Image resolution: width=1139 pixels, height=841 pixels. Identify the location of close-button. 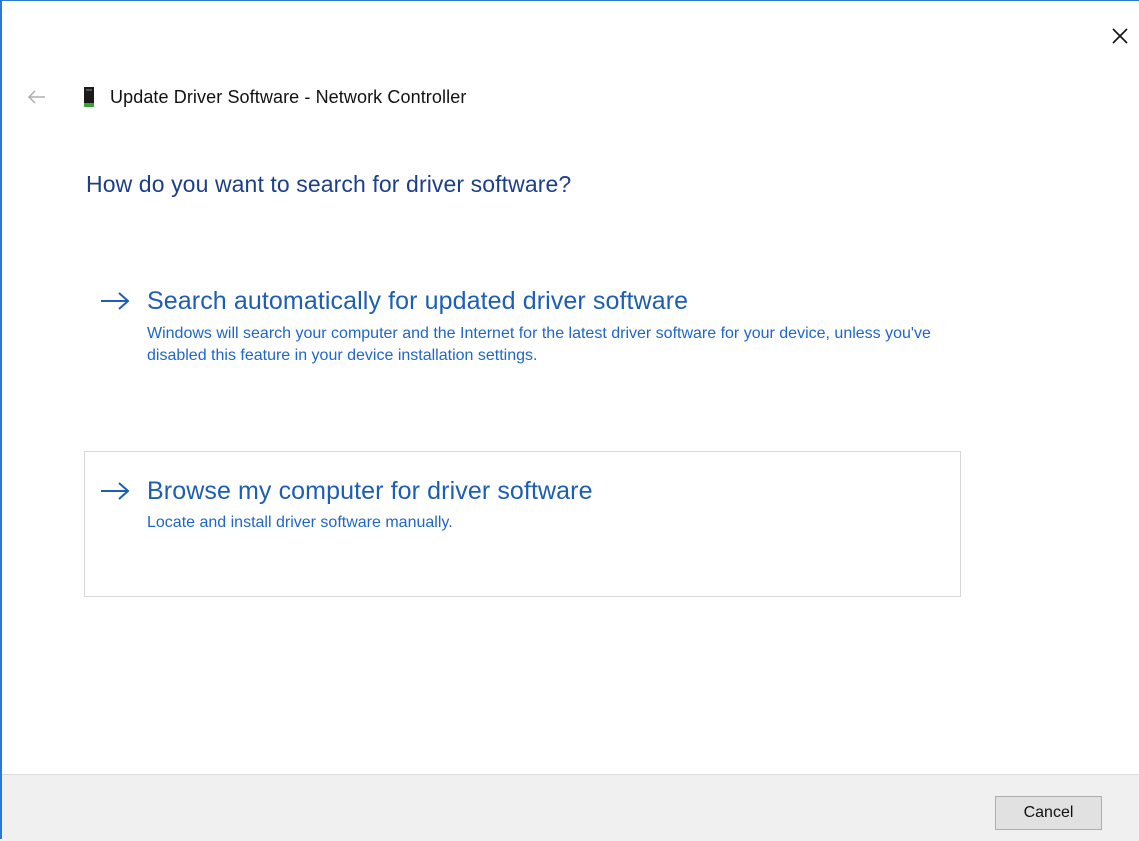
(1120, 36).